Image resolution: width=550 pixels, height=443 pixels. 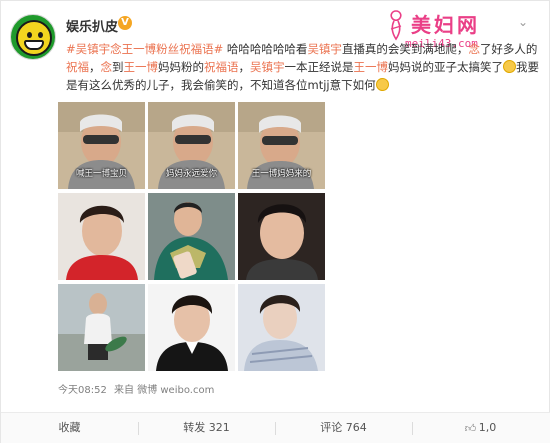 What do you see at coordinates (221, 67) in the screenshot?
I see `keyword-link: 祝福语` at bounding box center [221, 67].